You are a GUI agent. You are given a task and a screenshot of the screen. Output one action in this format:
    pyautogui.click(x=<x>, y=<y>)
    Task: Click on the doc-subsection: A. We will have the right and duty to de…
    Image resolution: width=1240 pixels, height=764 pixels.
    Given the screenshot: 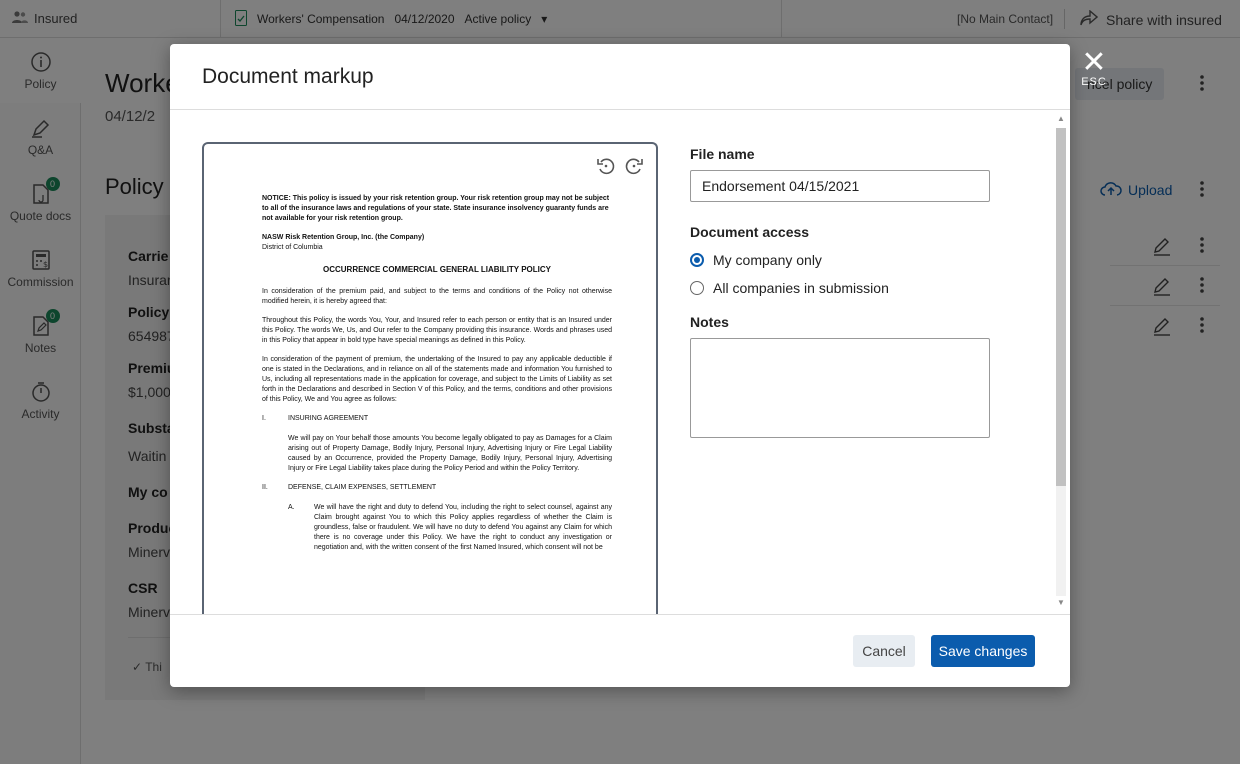 What is the action you would take?
    pyautogui.click(x=437, y=532)
    